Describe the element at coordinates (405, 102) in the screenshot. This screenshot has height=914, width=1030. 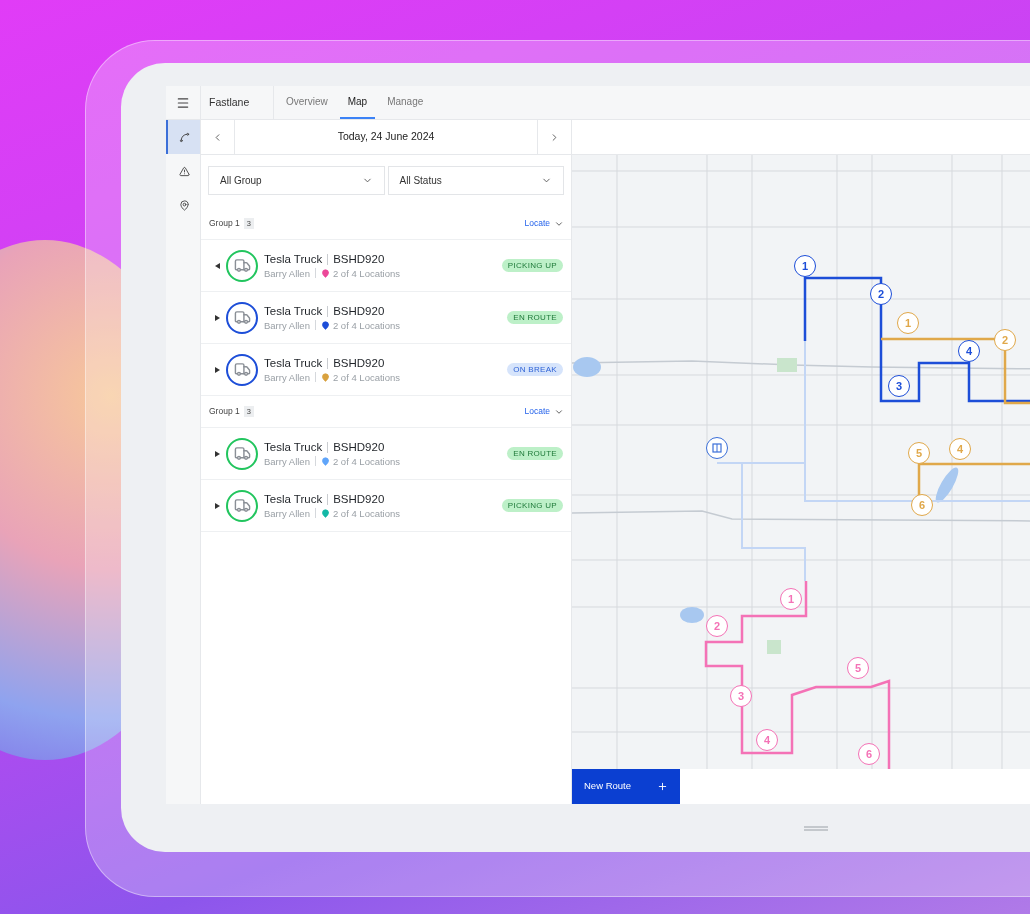
I see `nav-tab: Manage` at that location.